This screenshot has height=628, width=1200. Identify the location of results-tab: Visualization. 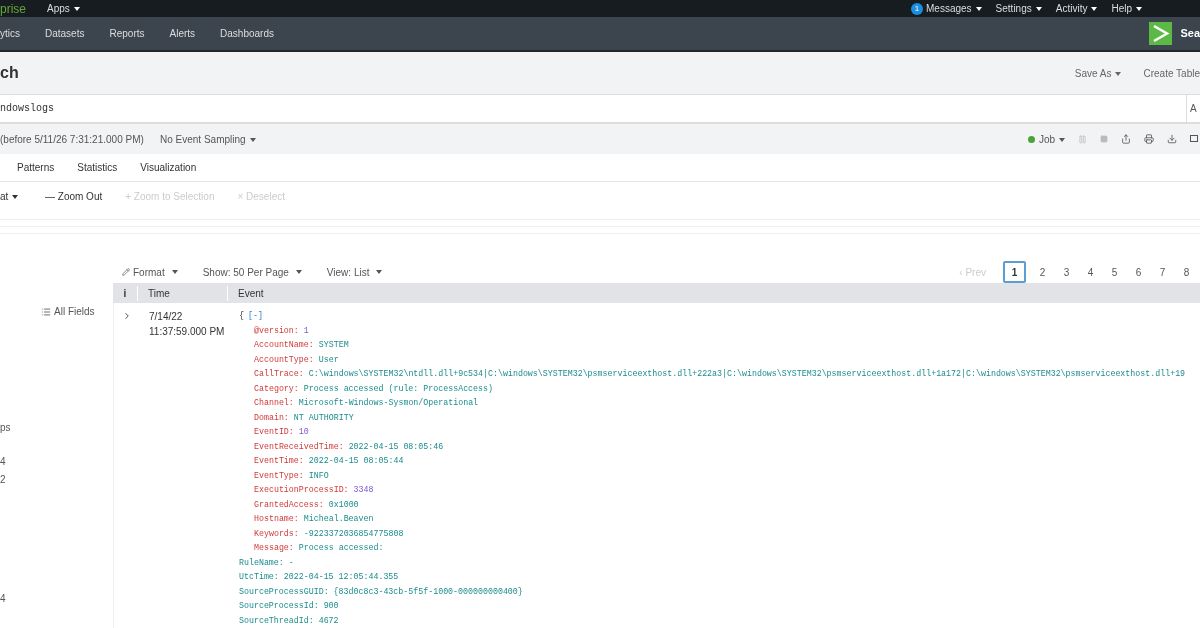
(168, 167).